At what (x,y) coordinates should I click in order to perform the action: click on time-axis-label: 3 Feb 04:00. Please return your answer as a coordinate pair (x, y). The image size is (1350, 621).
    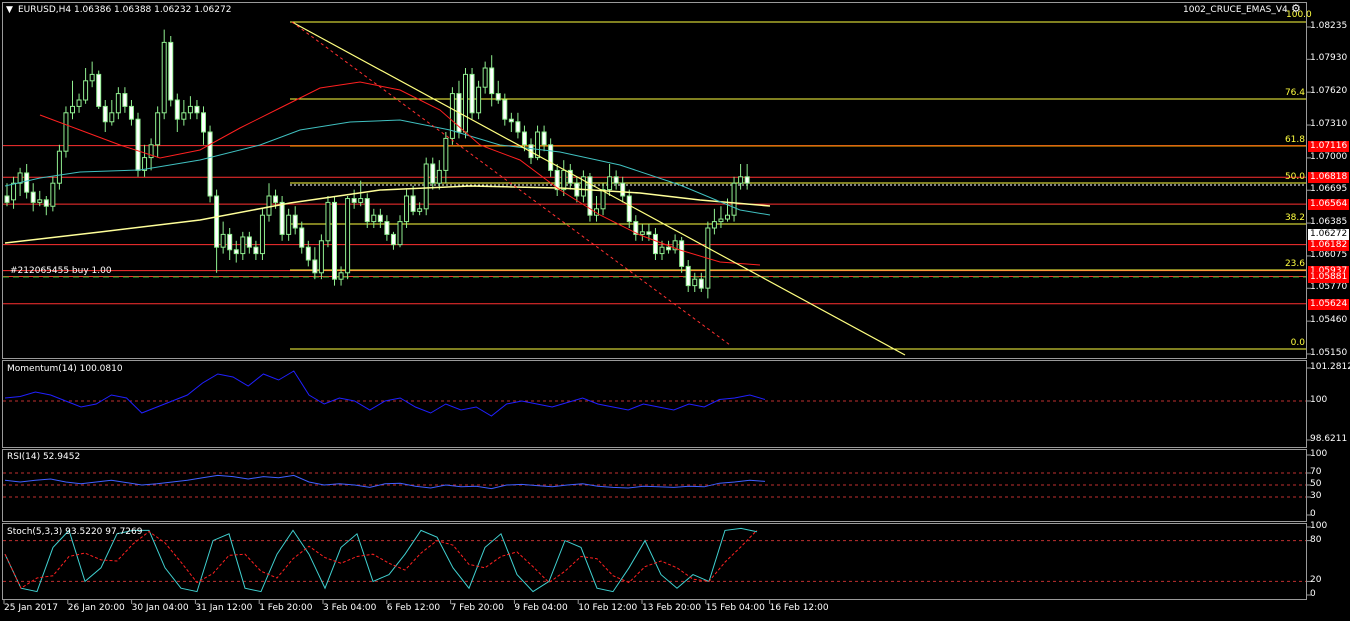
    Looking at the image, I should click on (350, 608).